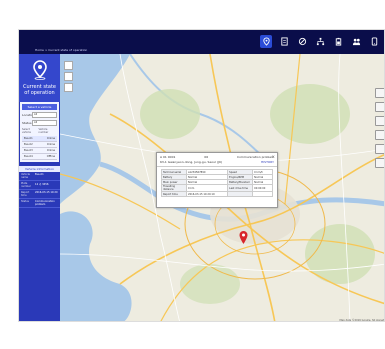 Image resolution: width=385 pixels, height=349 pixels. What do you see at coordinates (379, 135) in the screenshot?
I see `pan-hand-icon` at bounding box center [379, 135].